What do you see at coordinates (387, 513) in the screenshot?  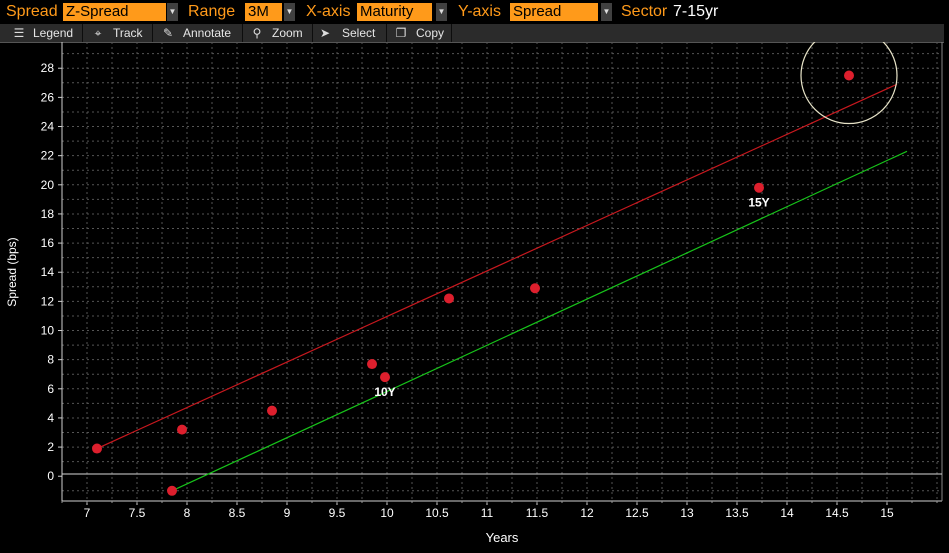 I see `x-tick-label: 10` at bounding box center [387, 513].